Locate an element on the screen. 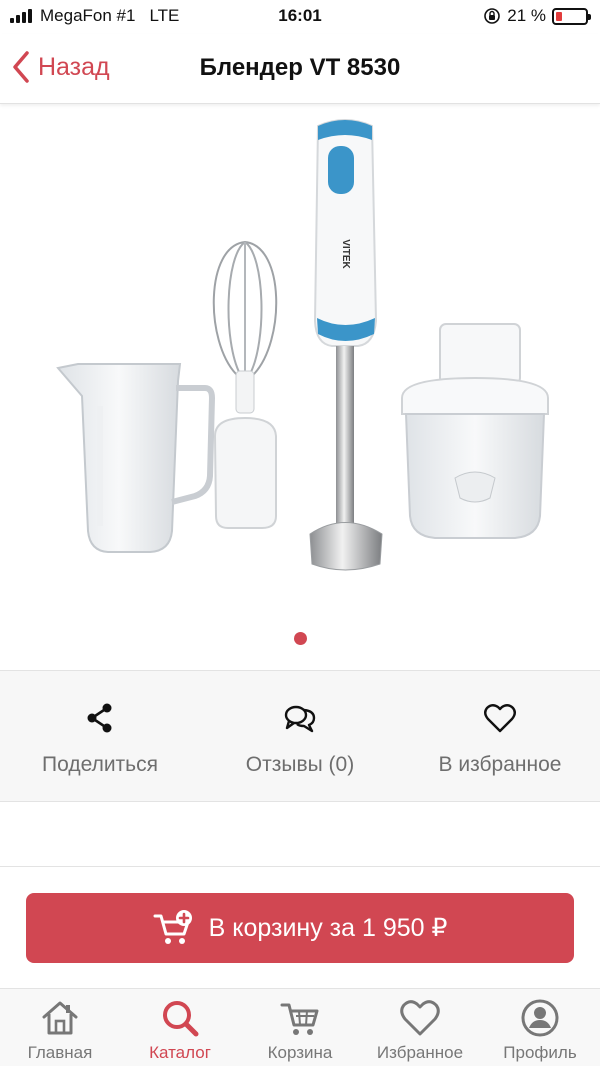 The height and width of the screenshot is (1066, 600). tab-cart-label: Корзина is located at coordinates (300, 1052).